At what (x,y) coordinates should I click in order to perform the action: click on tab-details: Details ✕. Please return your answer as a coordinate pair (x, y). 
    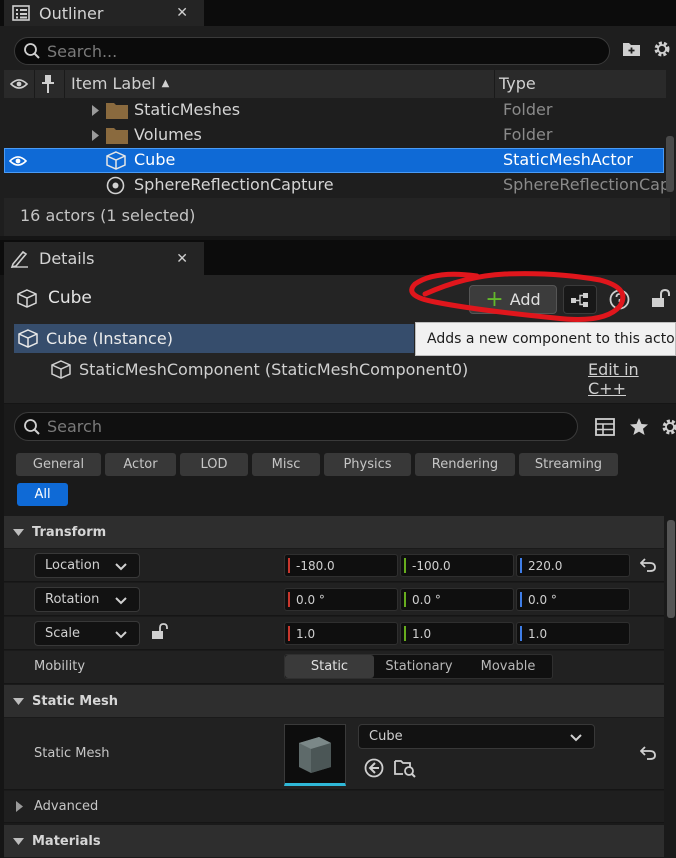
    Looking at the image, I should click on (104, 258).